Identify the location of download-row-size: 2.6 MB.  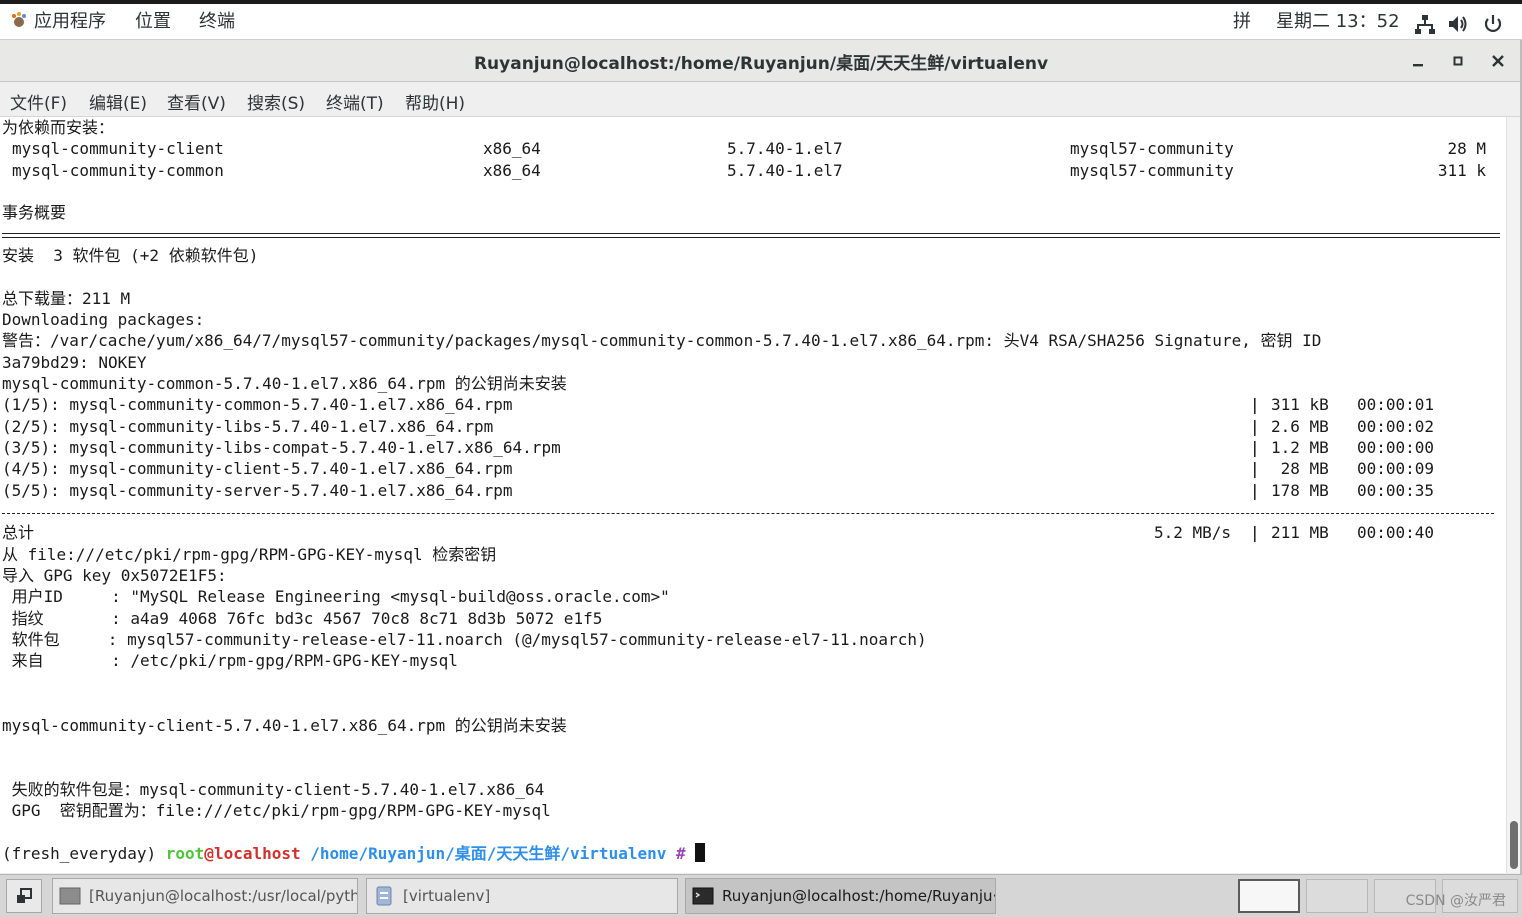
(1300, 426).